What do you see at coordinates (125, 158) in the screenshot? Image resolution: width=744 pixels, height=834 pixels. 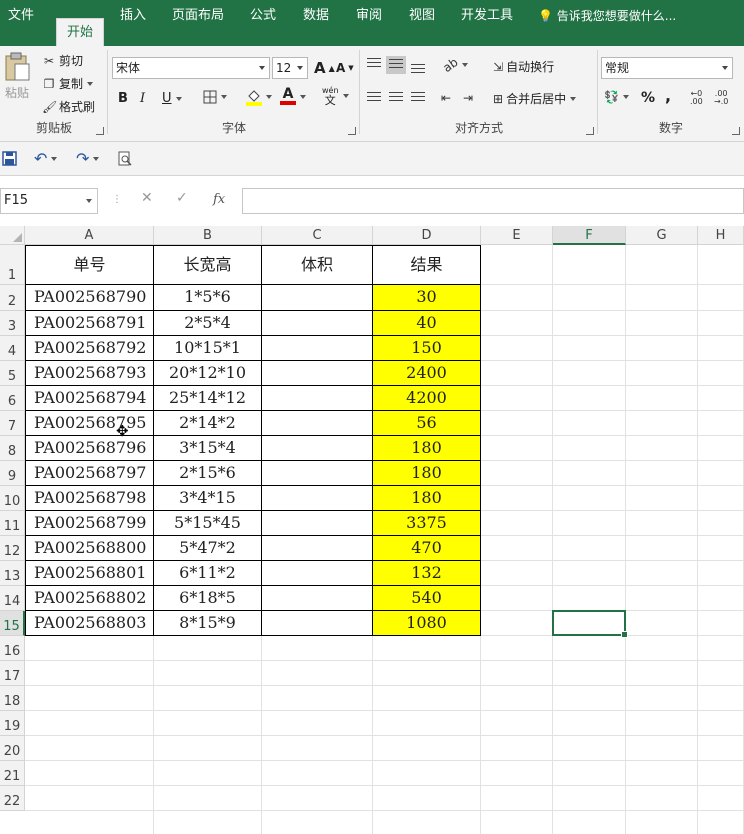 I see `print-preview-button` at bounding box center [125, 158].